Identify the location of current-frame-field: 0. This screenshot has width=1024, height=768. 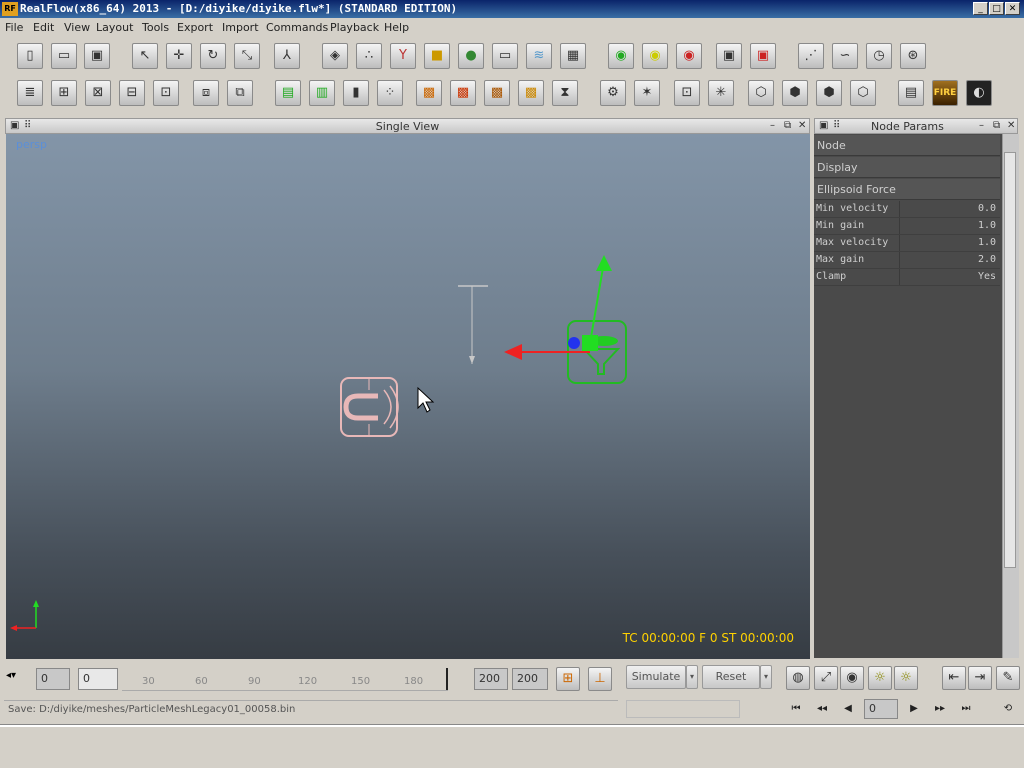
(98, 679).